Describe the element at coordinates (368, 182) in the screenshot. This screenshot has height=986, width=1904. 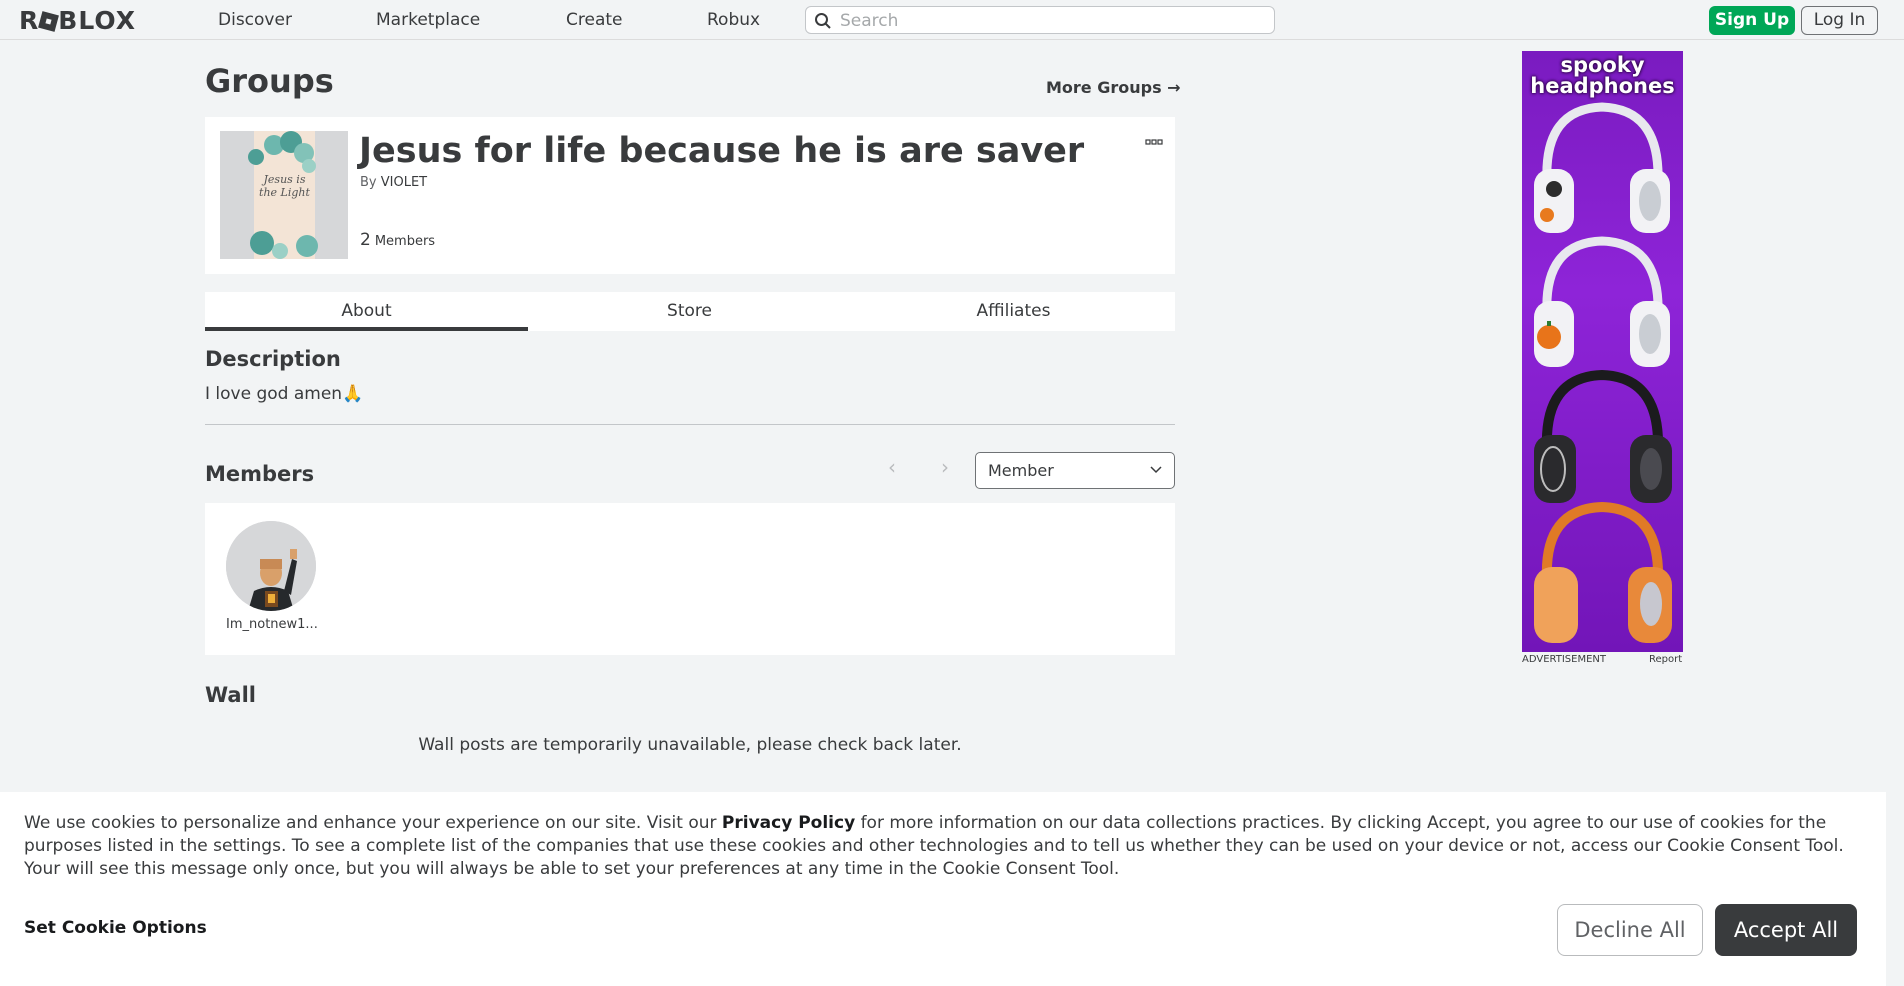
I see `by-prefix: By` at that location.